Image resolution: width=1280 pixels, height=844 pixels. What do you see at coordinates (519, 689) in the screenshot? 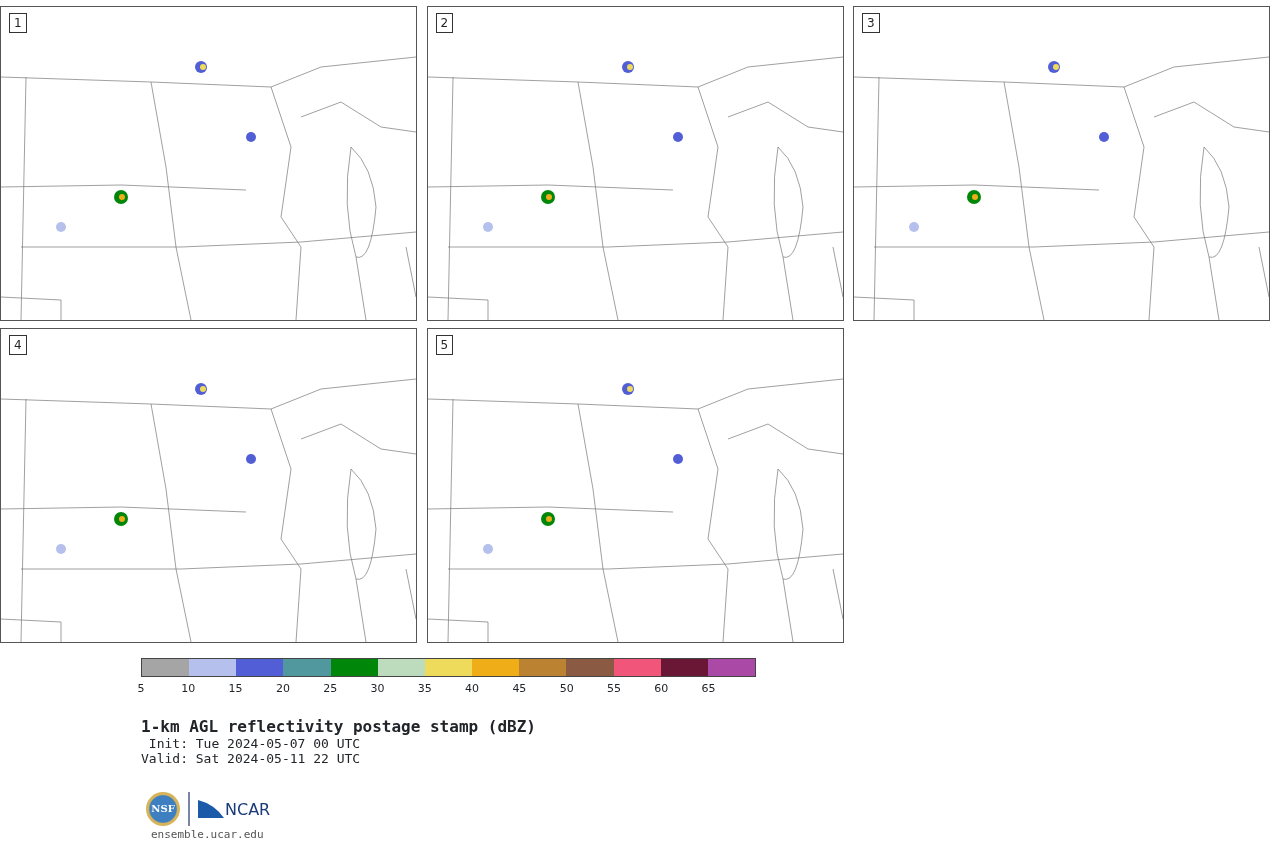
I see `tick-label: 45` at bounding box center [519, 689].